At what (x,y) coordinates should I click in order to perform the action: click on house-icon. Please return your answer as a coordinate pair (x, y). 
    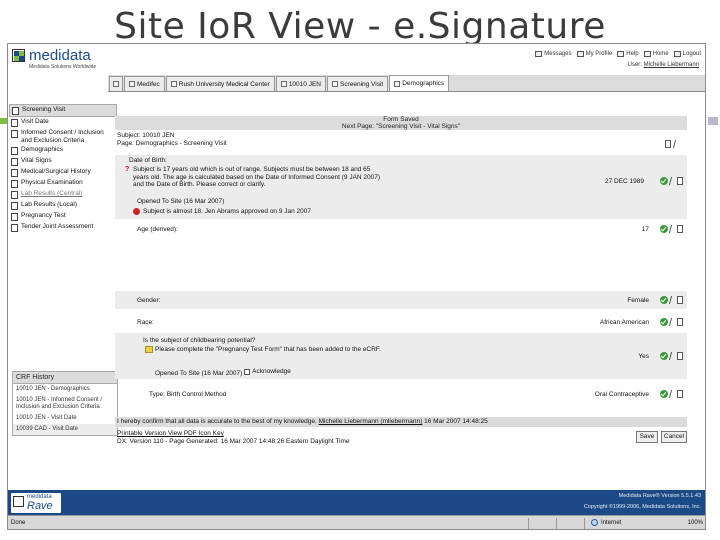
    Looking at the image, I should click on (116, 84).